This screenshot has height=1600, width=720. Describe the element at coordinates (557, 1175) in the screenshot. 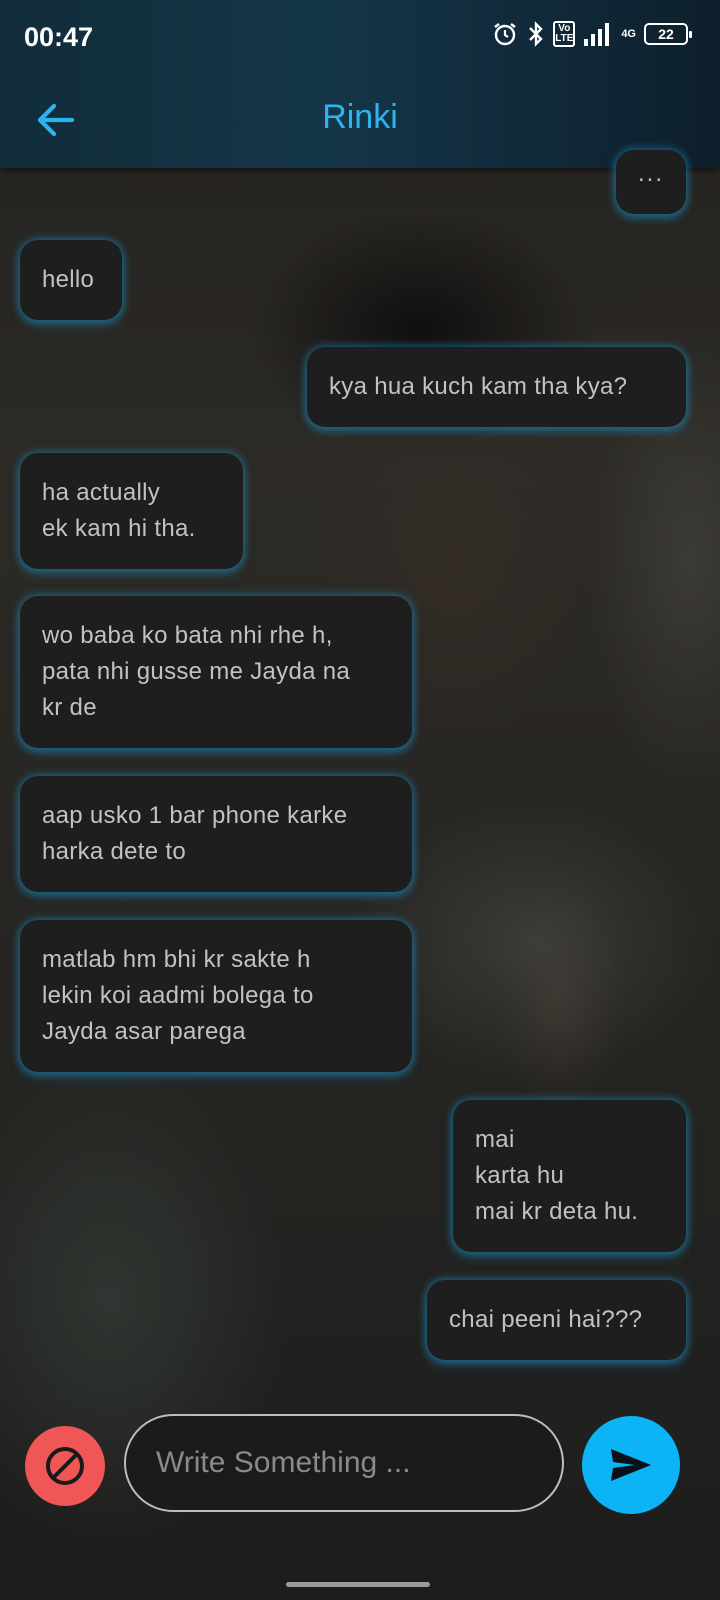

I see `message-text: mai karta hu mai kr deta hu.` at that location.